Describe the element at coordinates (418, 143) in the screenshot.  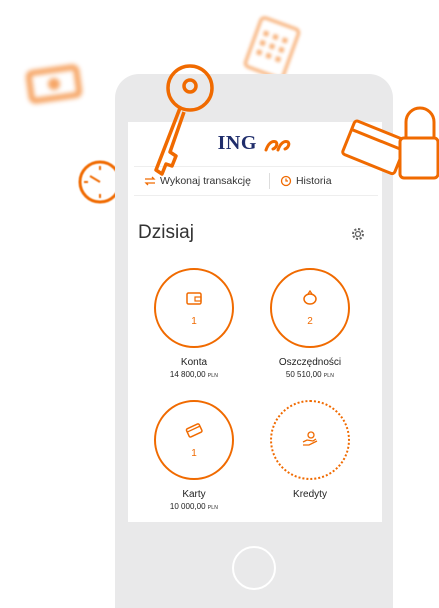
I see `padlock-icon` at that location.